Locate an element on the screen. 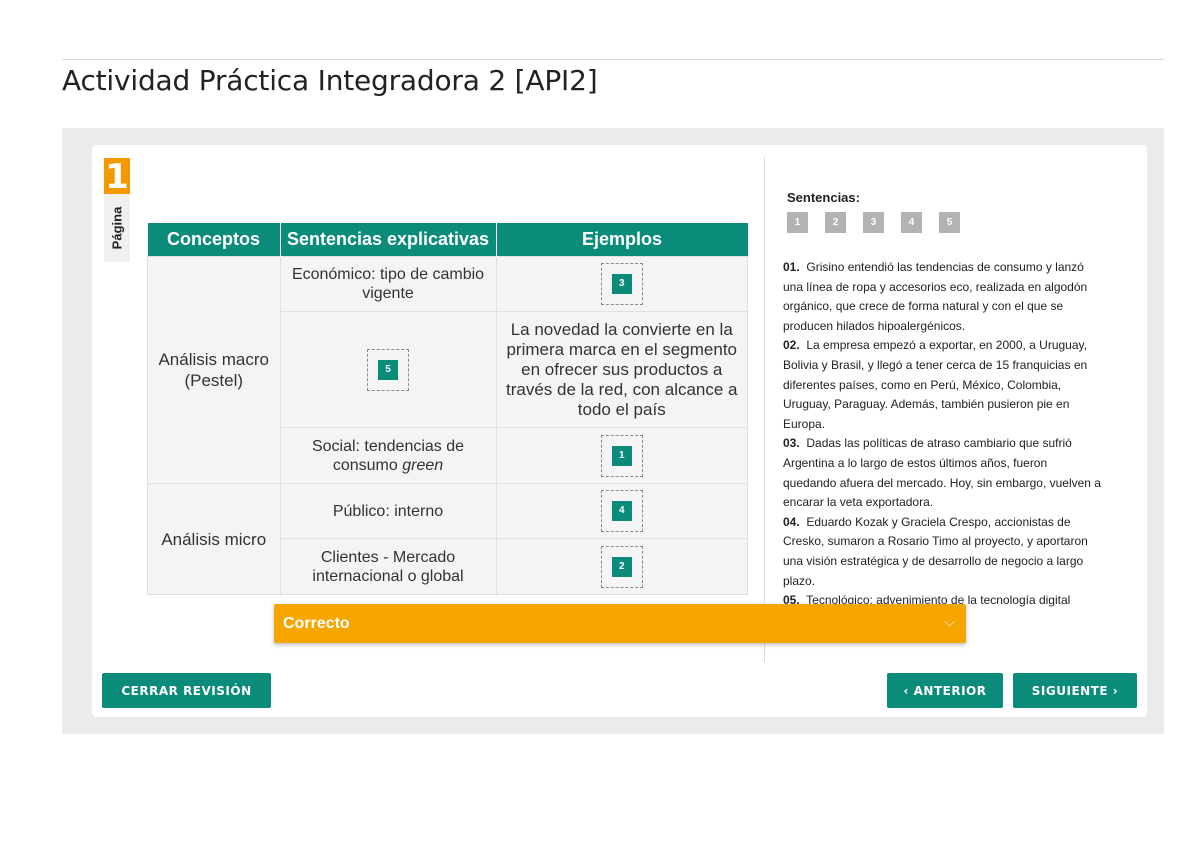 The image size is (1200, 849). drop-target: 2 is located at coordinates (621, 566).